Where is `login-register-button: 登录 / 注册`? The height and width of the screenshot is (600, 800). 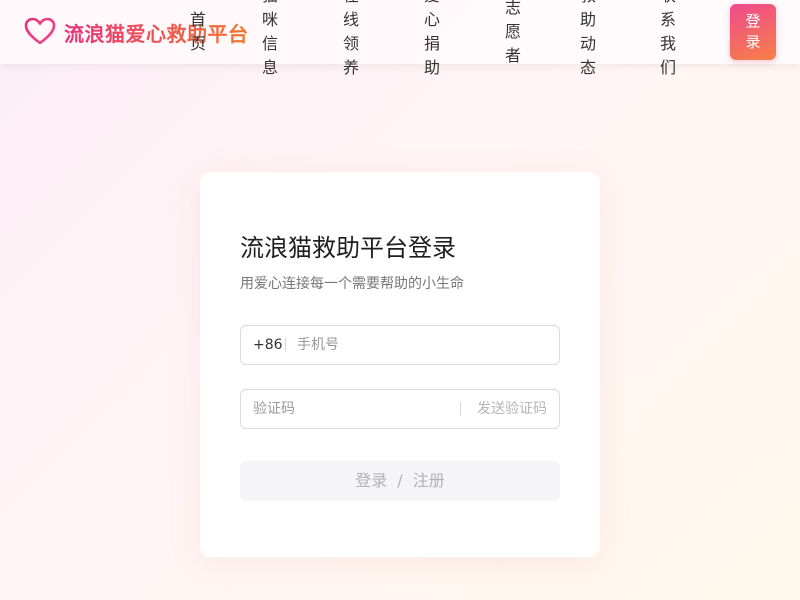 login-register-button: 登录 / 注册 is located at coordinates (400, 481).